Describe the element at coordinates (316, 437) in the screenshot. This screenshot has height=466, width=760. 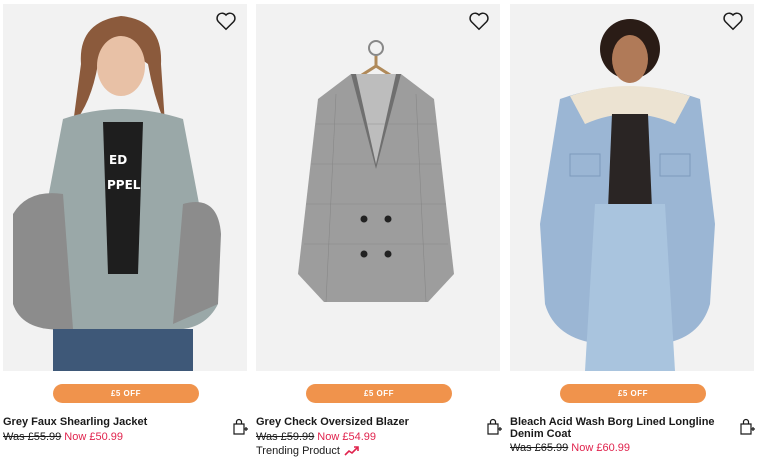
I see `price-row: Was £59.99 Now £54.99` at that location.